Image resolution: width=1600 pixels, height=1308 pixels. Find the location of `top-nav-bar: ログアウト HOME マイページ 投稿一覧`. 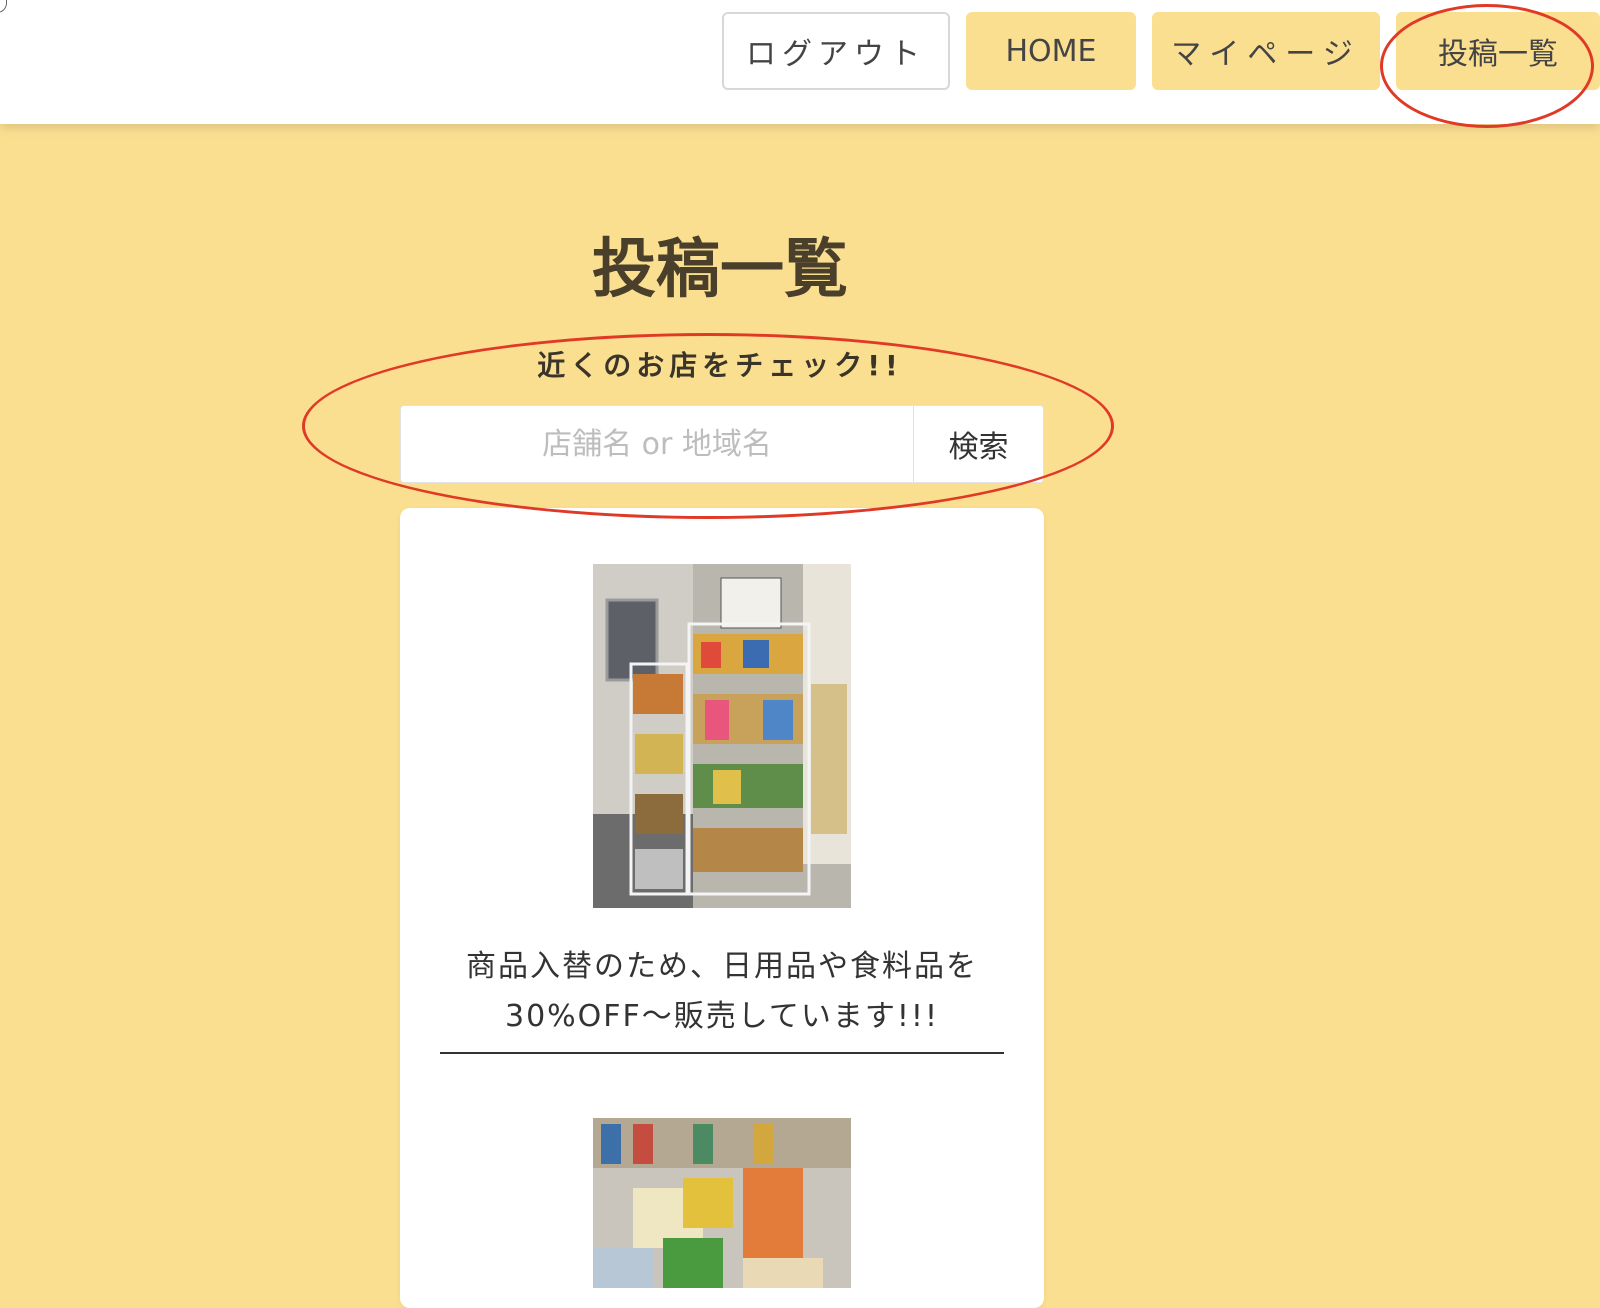

top-nav-bar: ログアウト HOME マイページ 投稿一覧 is located at coordinates (800, 62).